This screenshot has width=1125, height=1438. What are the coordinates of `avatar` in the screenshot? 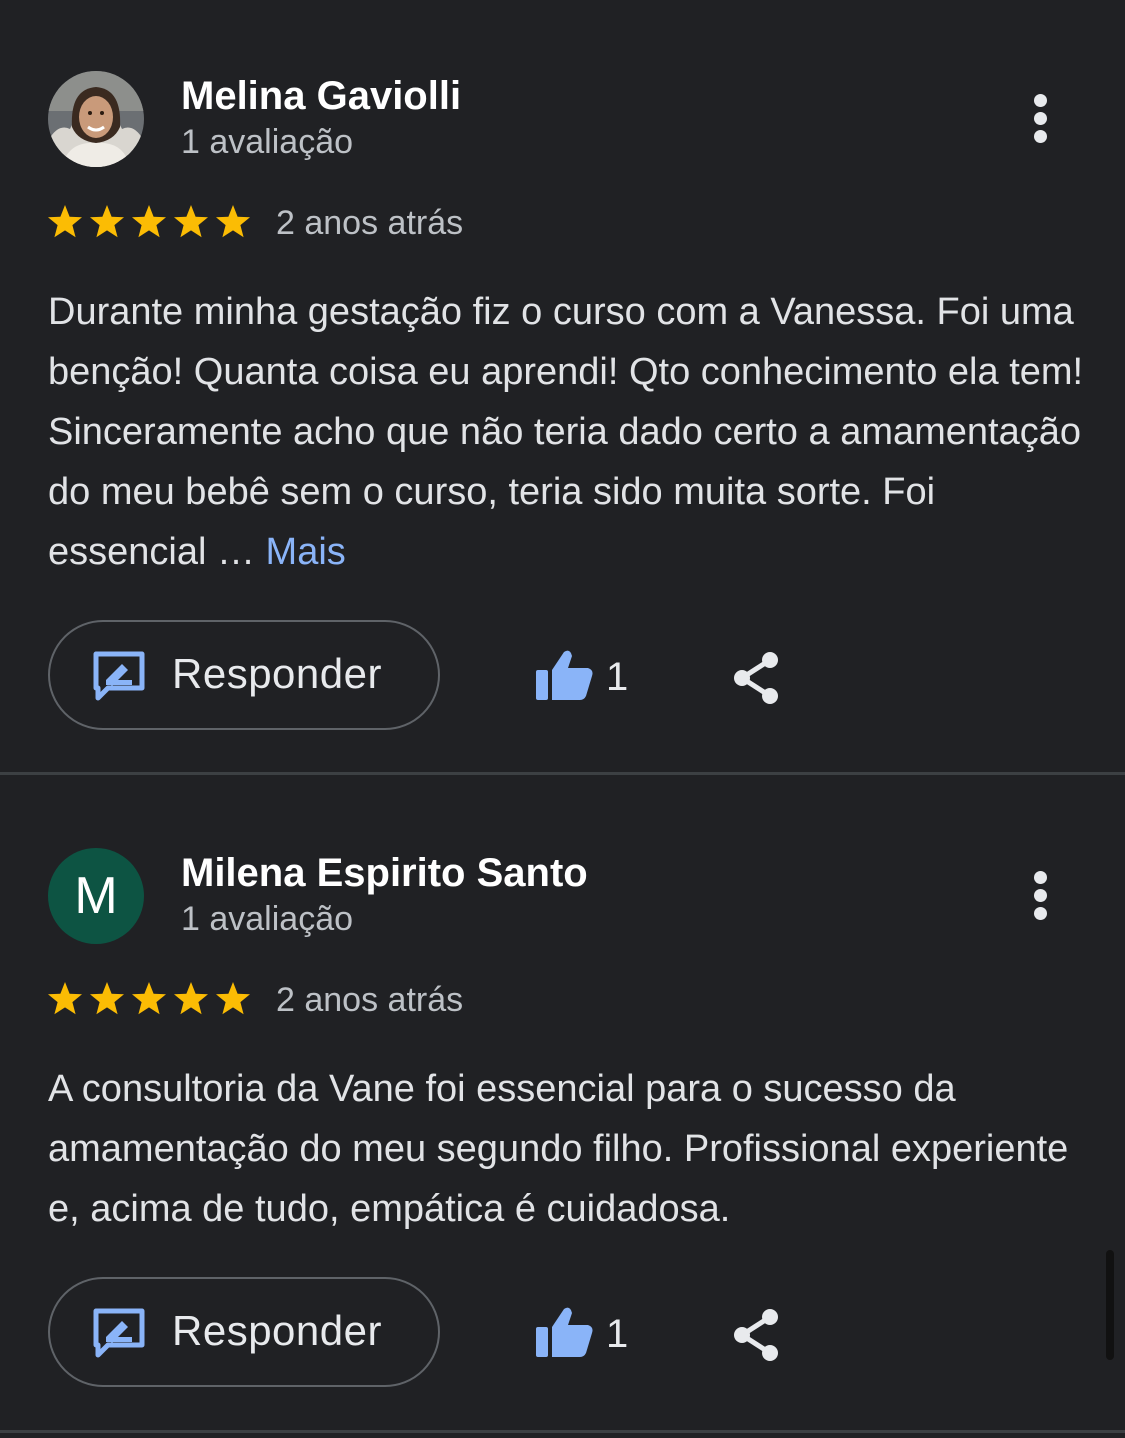 It's located at (96, 119).